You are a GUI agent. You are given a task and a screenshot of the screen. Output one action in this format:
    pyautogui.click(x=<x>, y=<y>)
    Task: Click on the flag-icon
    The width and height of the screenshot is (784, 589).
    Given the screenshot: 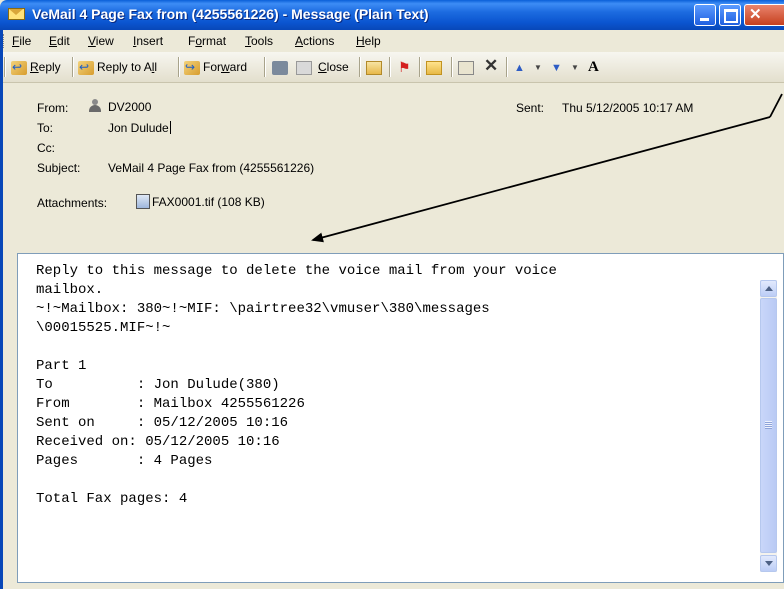 What is the action you would take?
    pyautogui.click(x=404, y=67)
    